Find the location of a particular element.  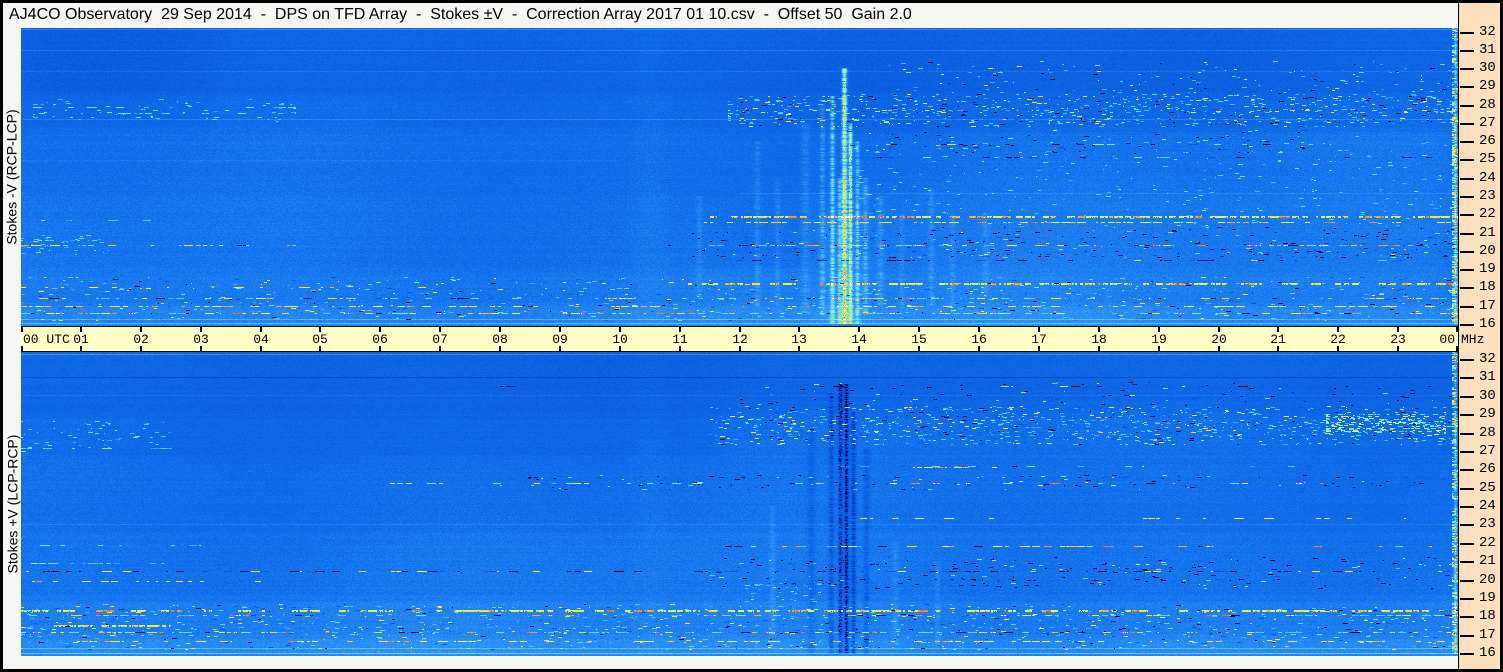

time-label-19: 19 is located at coordinates (1159, 339).